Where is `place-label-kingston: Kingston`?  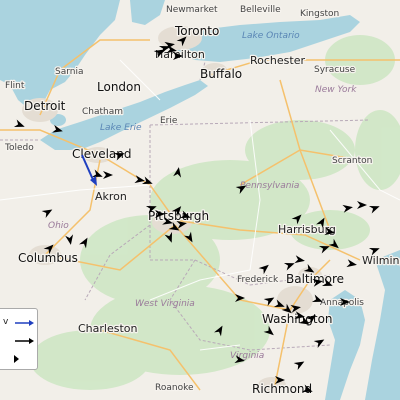
place-label-kingston: Kingston is located at coordinates (319, 14).